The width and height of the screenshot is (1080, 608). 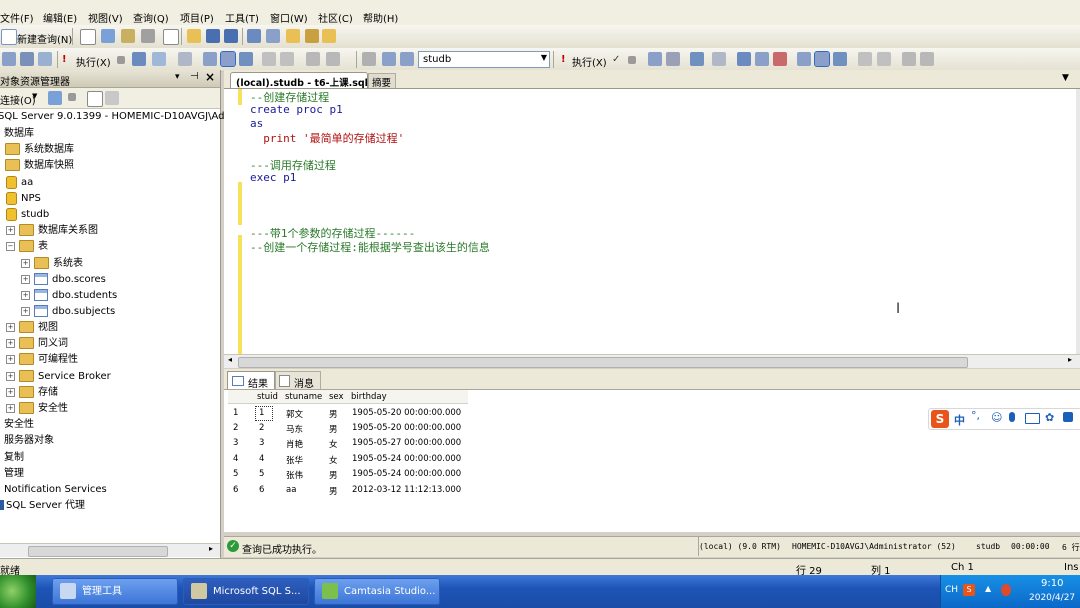 What do you see at coordinates (780, 59) in the screenshot?
I see `sqlcmd-mode-icon` at bounding box center [780, 59].